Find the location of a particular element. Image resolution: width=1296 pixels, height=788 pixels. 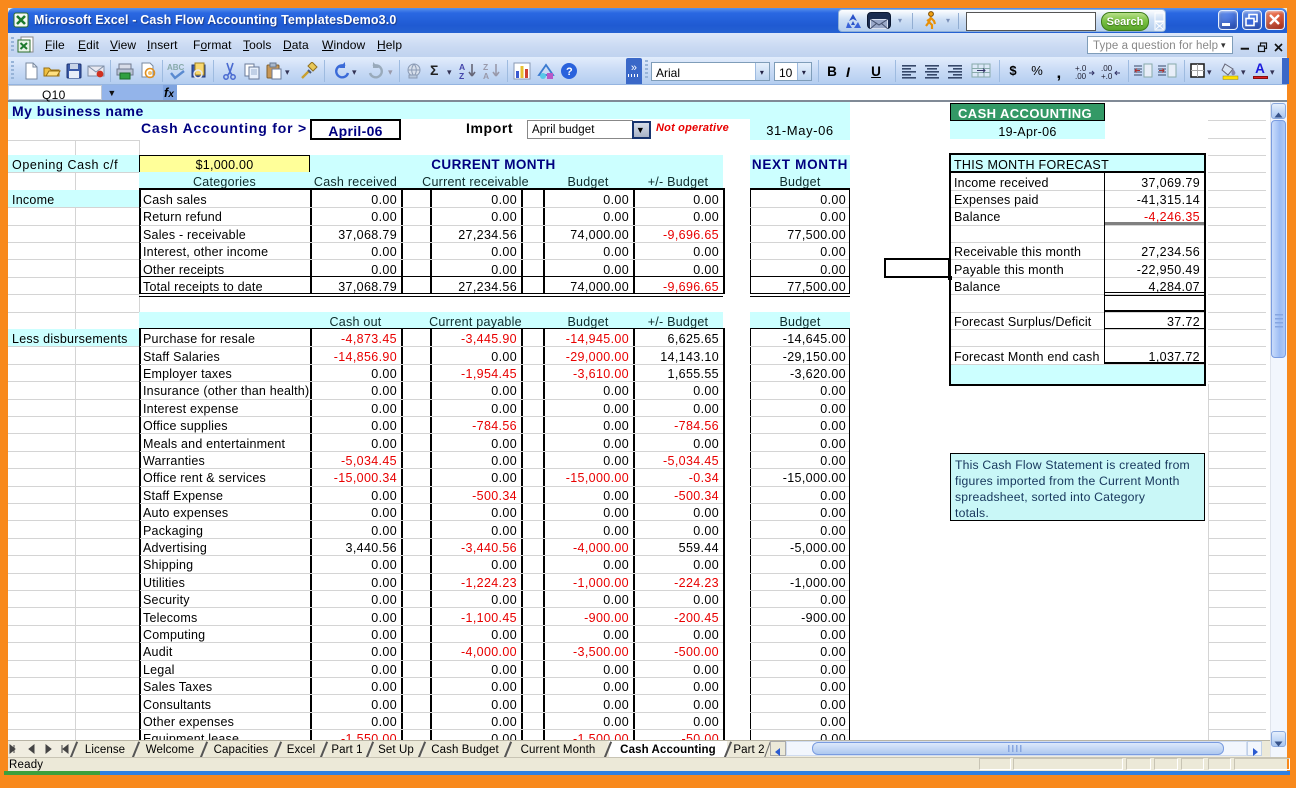

svg-text: +.0 is located at coordinates (1107, 76).